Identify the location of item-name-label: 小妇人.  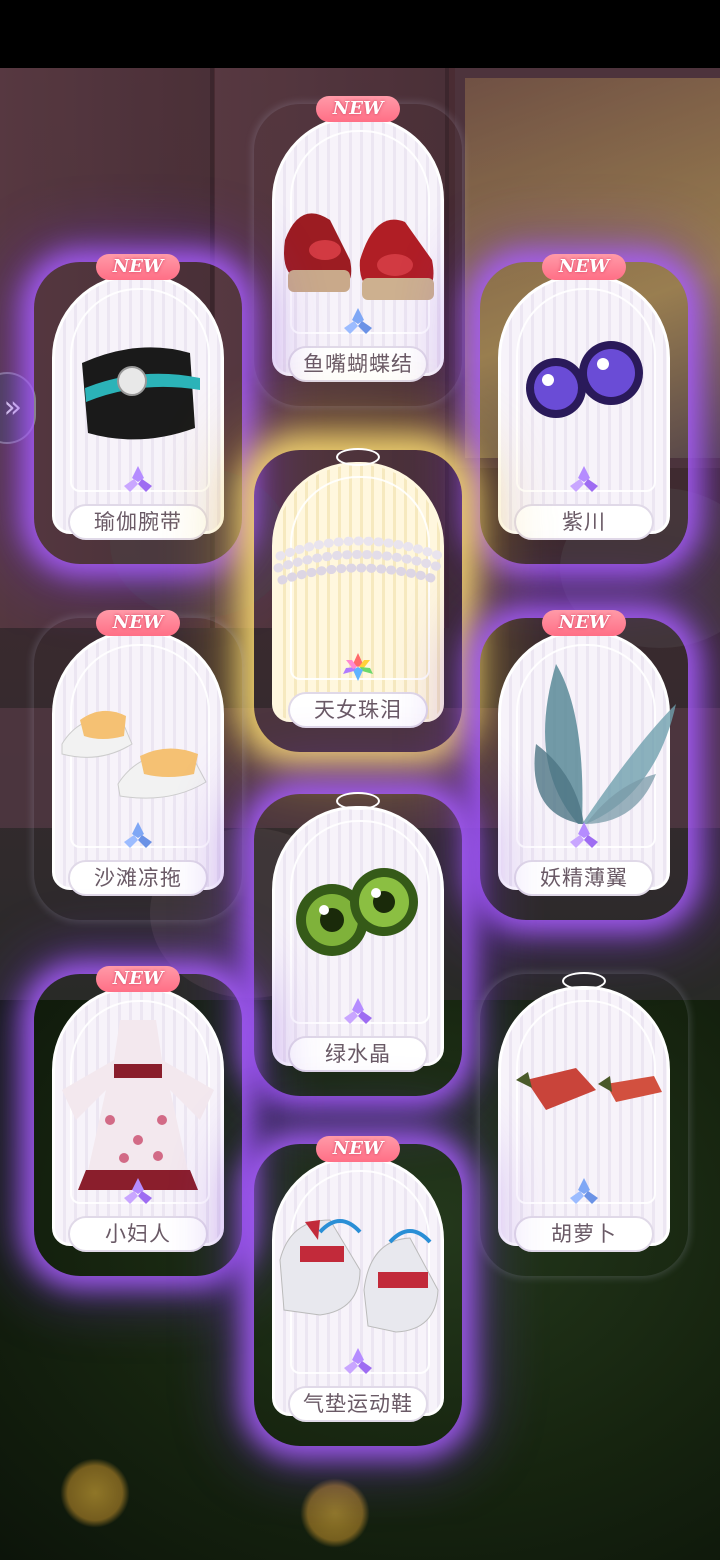
(138, 1234).